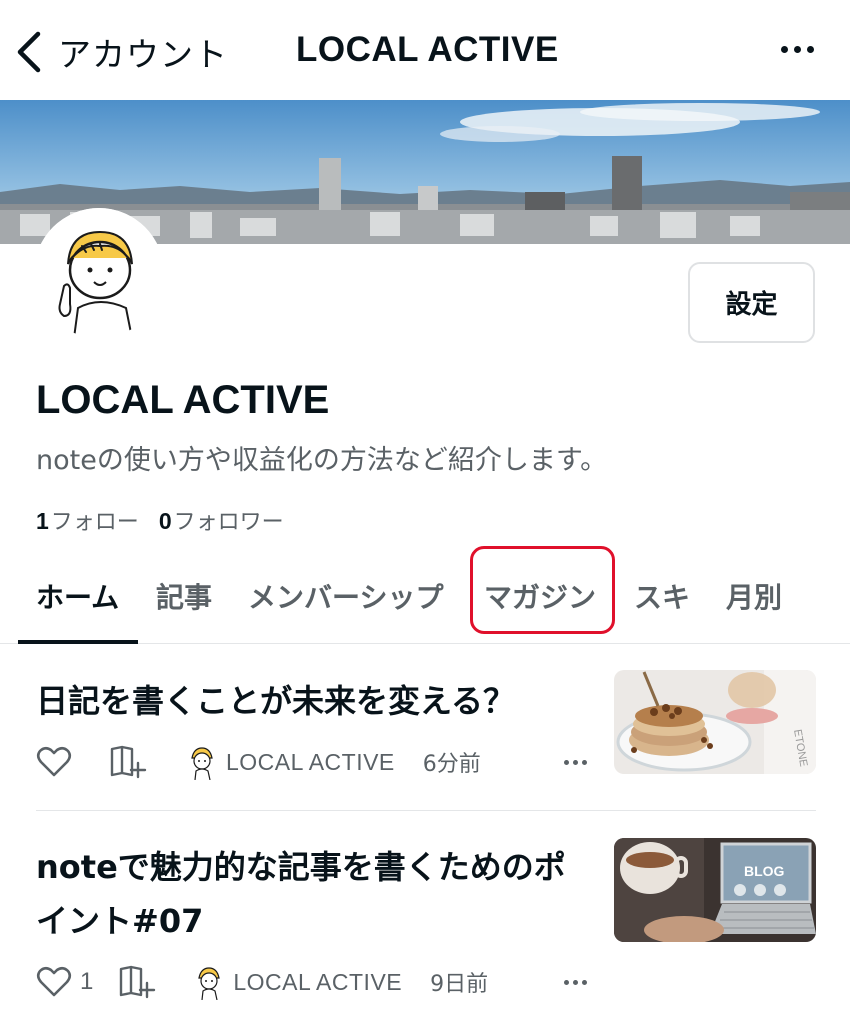  Describe the element at coordinates (99, 273) in the screenshot. I see `avatar` at that location.